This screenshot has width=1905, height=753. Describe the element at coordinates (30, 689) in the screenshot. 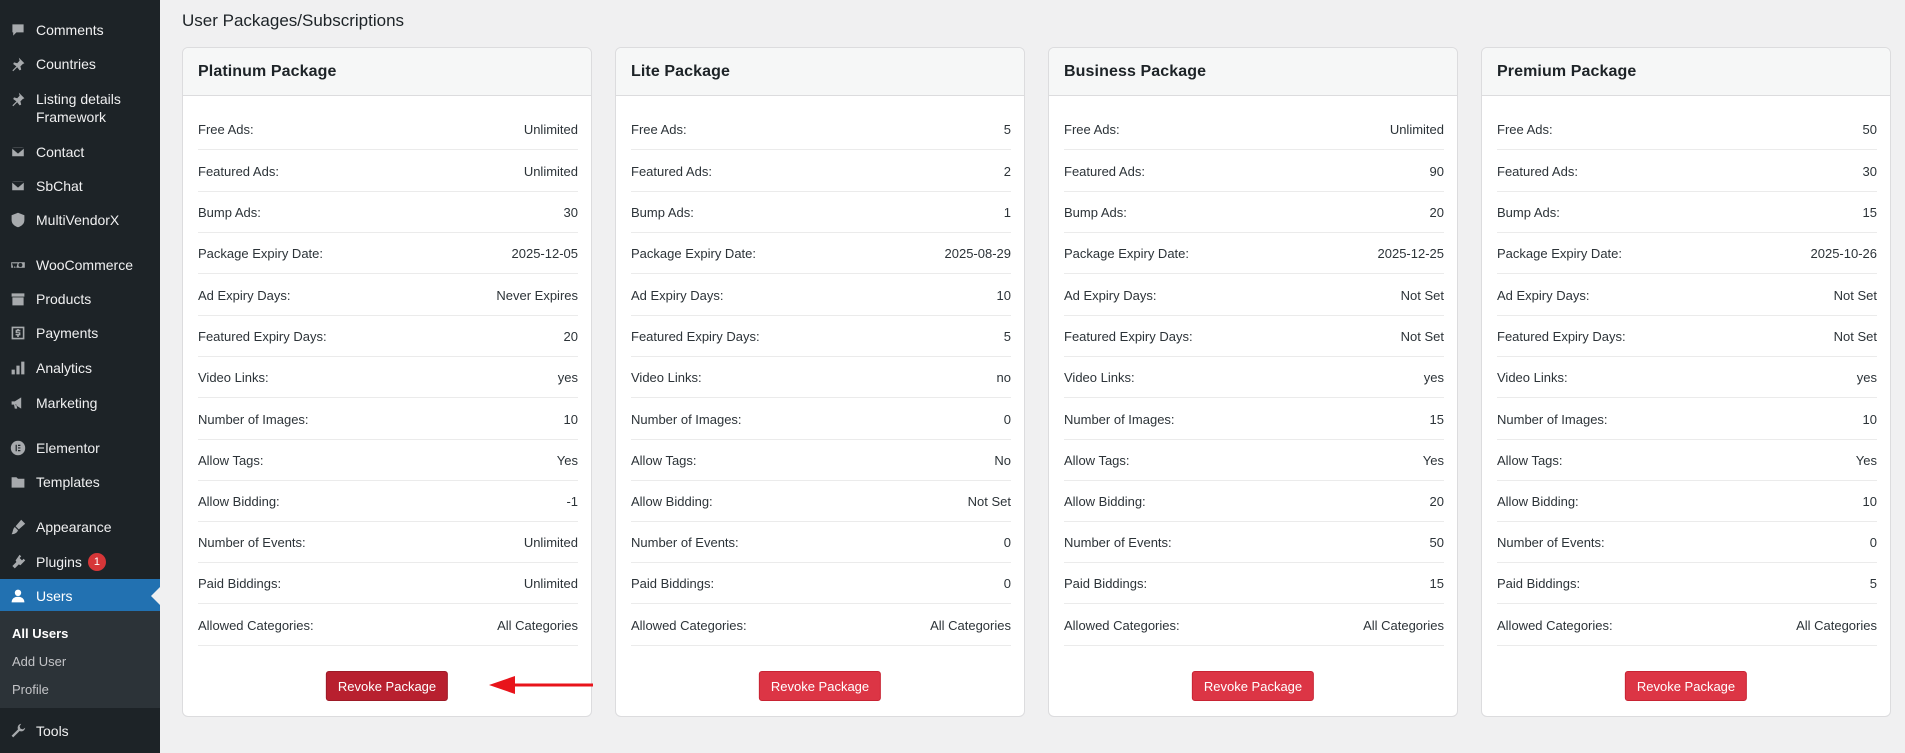

I see `submenu-profile: Profile` at that location.